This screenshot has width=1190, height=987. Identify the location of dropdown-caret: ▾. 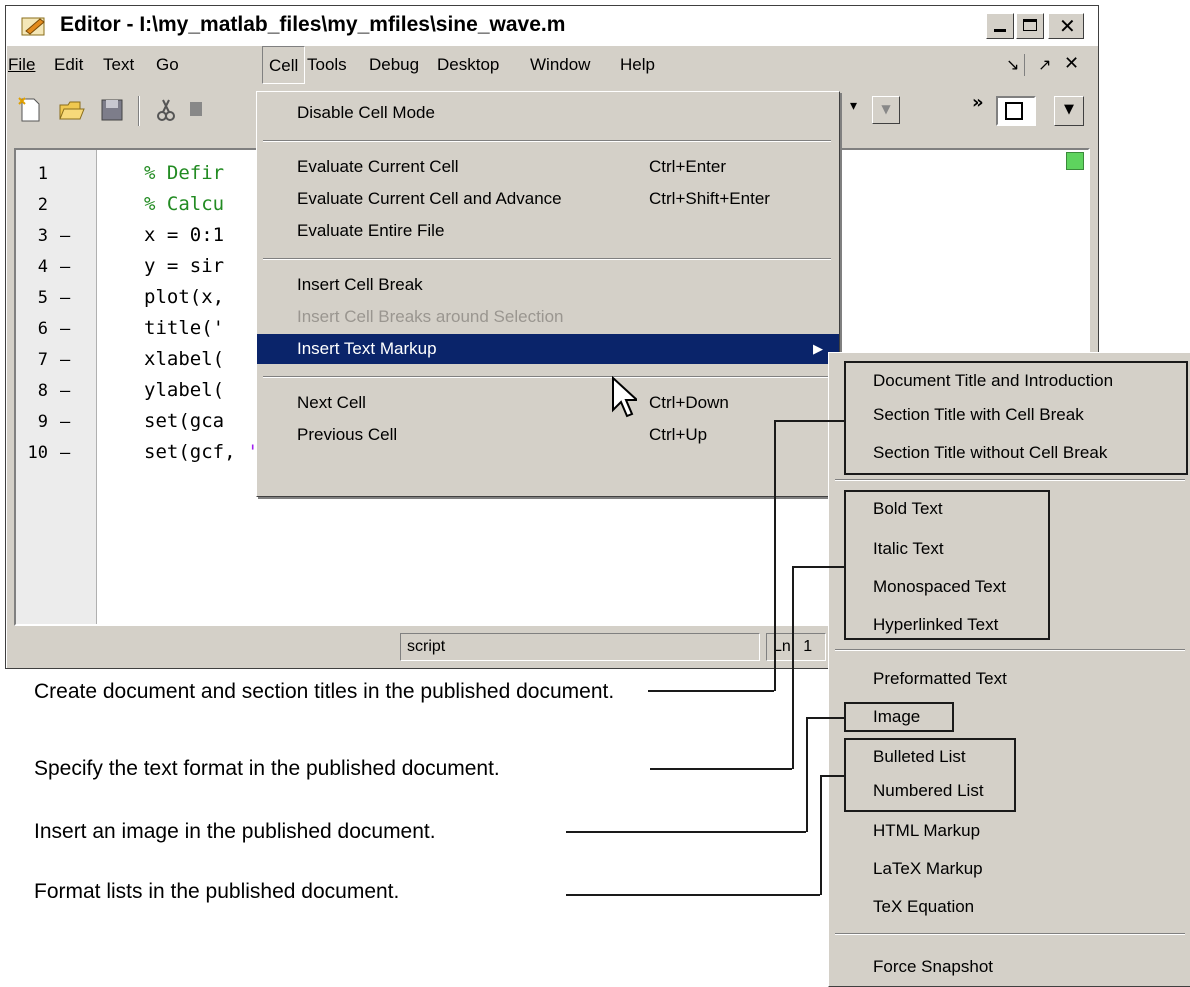
(854, 106).